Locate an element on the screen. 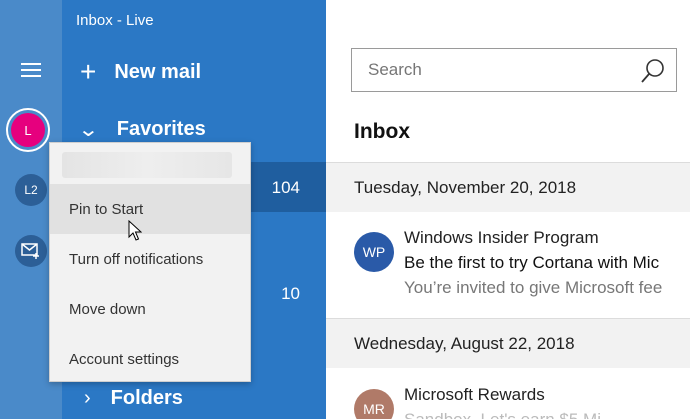 The image size is (690, 419). new-mail-button: + New mail is located at coordinates (140, 72).